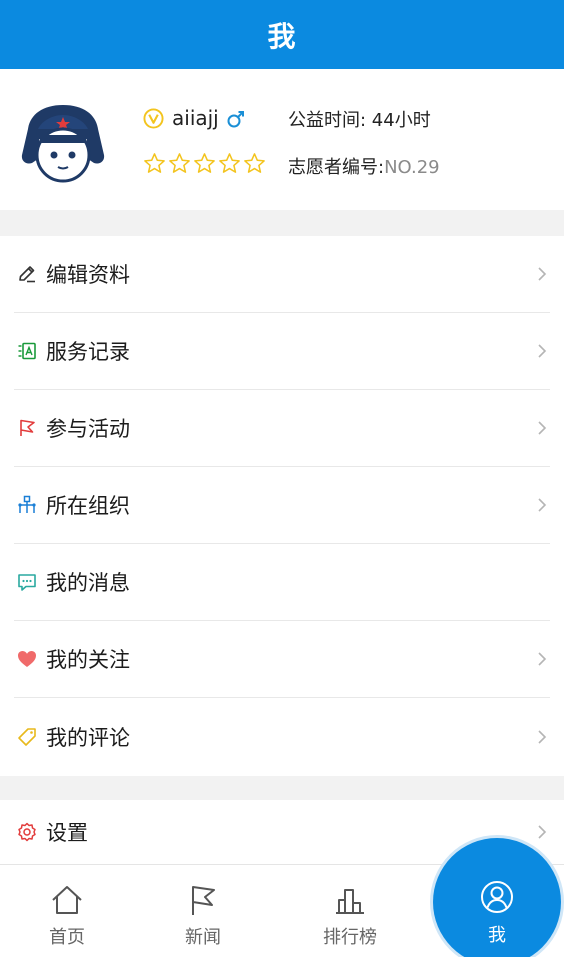  Describe the element at coordinates (350, 901) in the screenshot. I see `ranking-icon` at that location.